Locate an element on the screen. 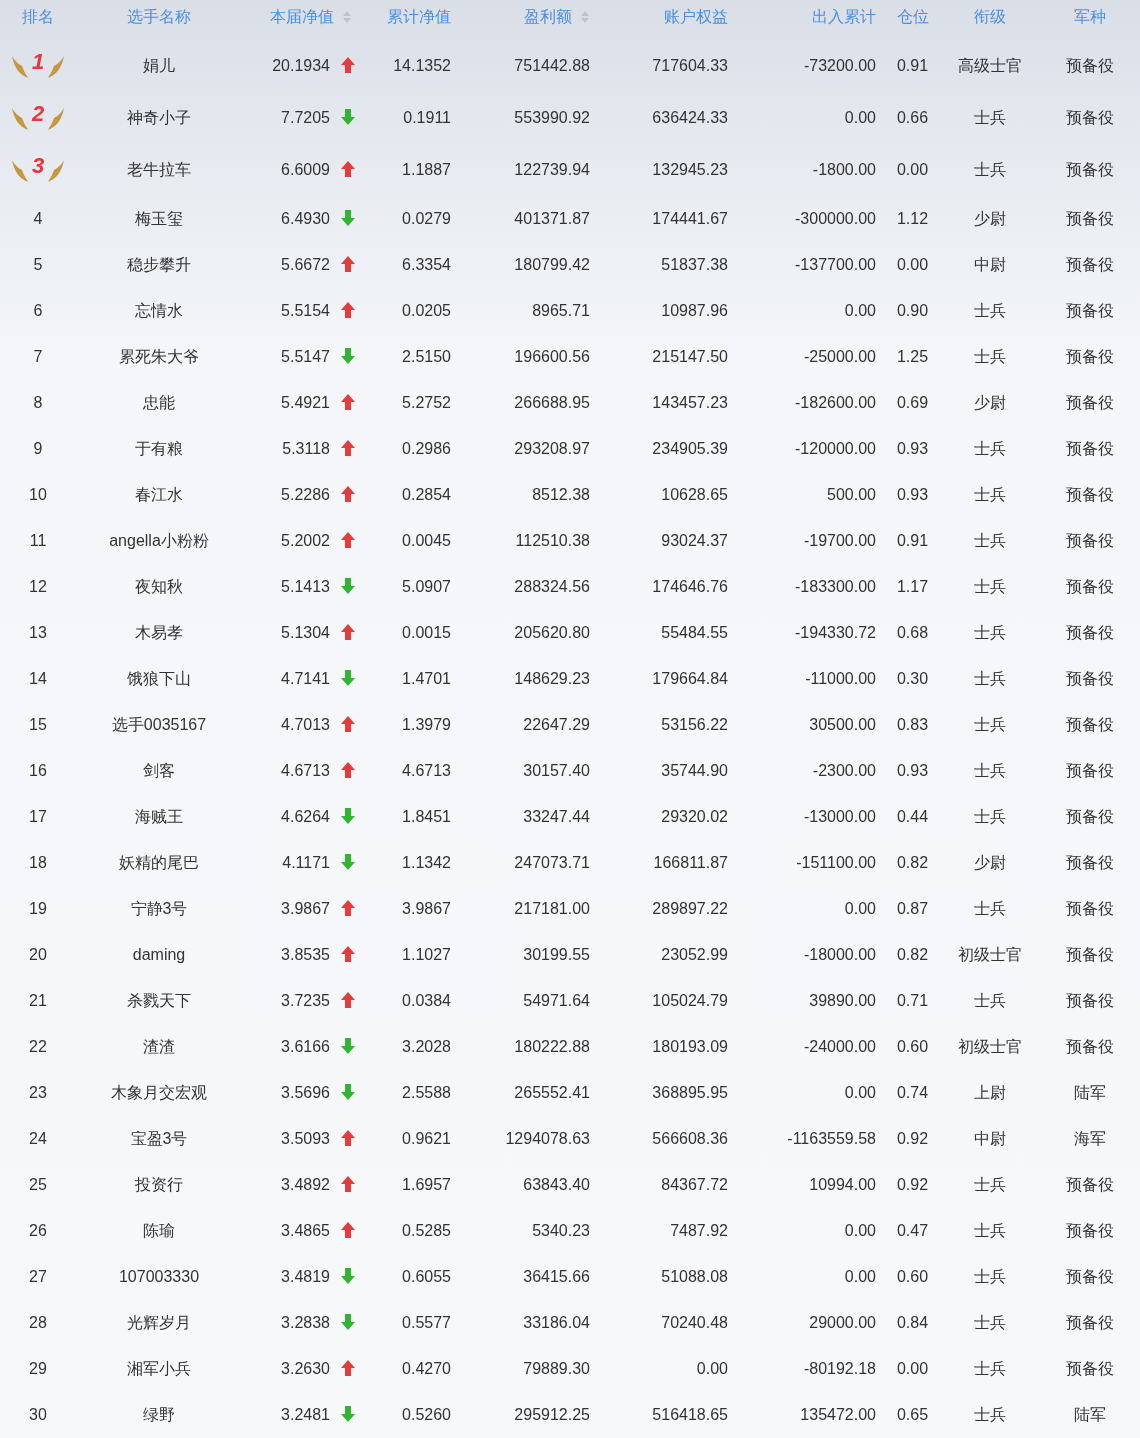  table-cell: 1.4701 is located at coordinates (426, 679).